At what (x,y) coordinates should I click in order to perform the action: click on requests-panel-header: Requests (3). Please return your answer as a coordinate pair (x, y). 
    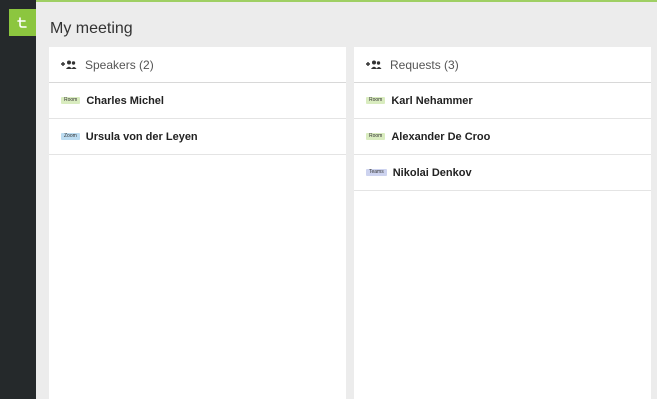
    Looking at the image, I should click on (502, 65).